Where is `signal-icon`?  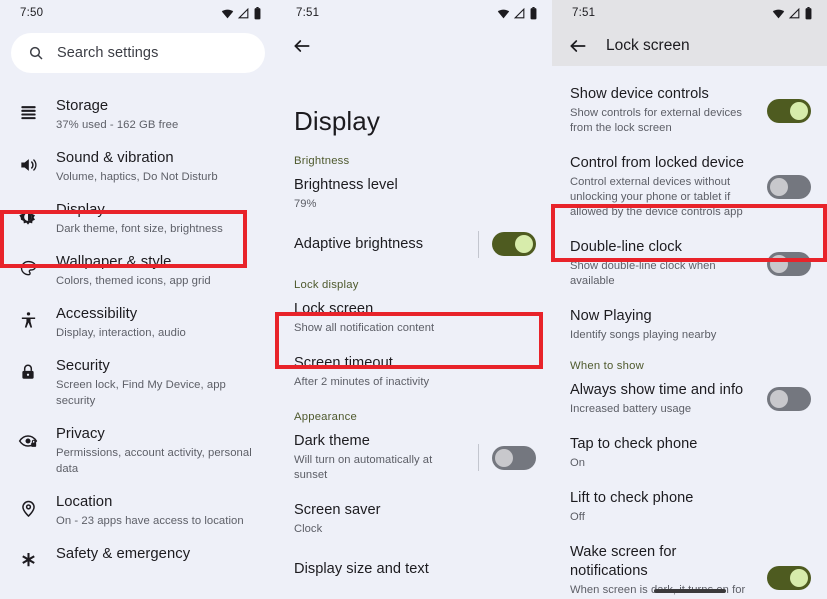 signal-icon is located at coordinates (519, 12).